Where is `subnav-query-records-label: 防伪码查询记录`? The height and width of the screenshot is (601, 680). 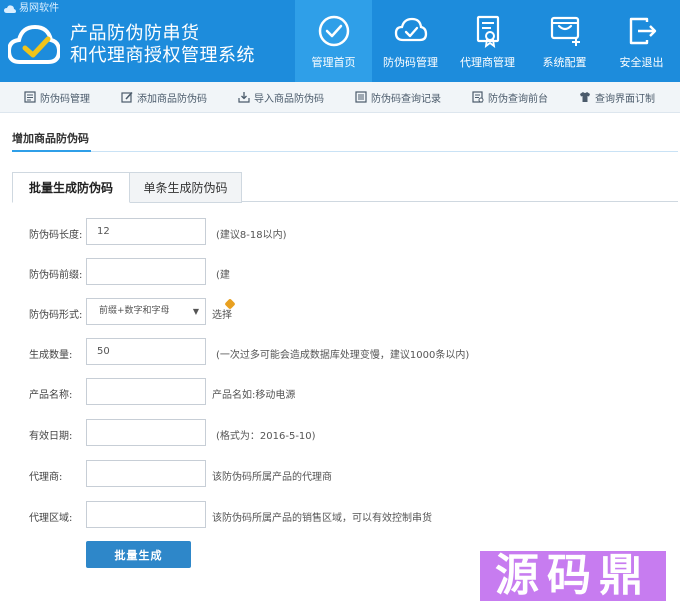 subnav-query-records-label: 防伪码查询记录 is located at coordinates (406, 99).